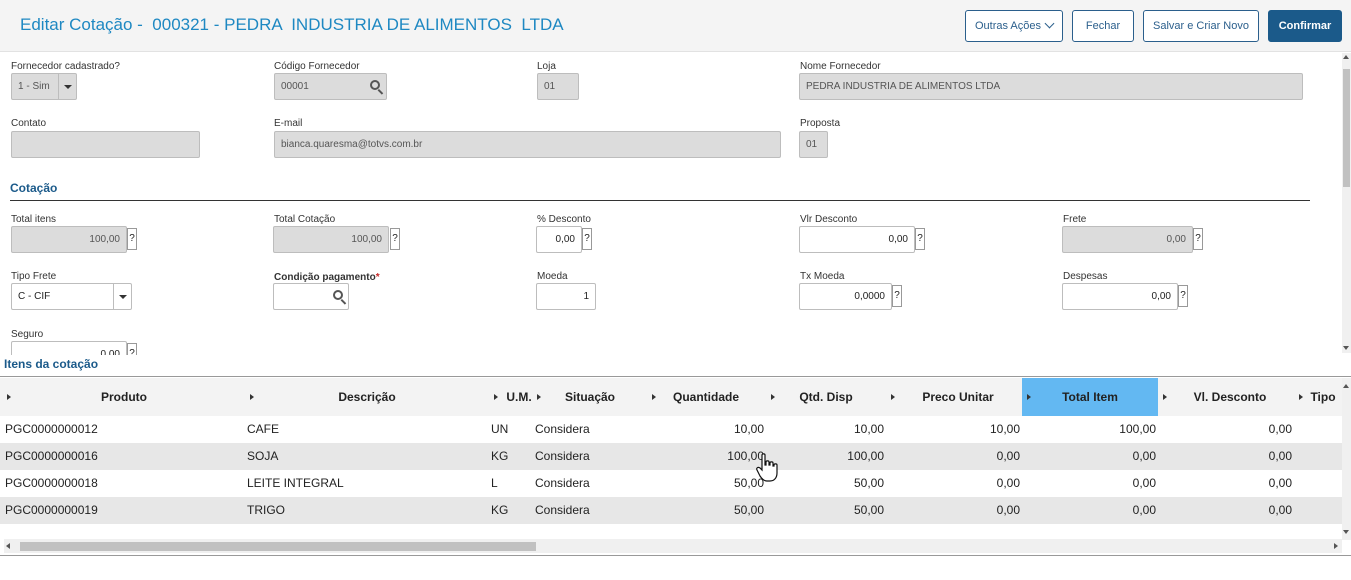 The image size is (1351, 580). Describe the element at coordinates (51, 510) in the screenshot. I see `cell-produto: PGC0000000019` at that location.